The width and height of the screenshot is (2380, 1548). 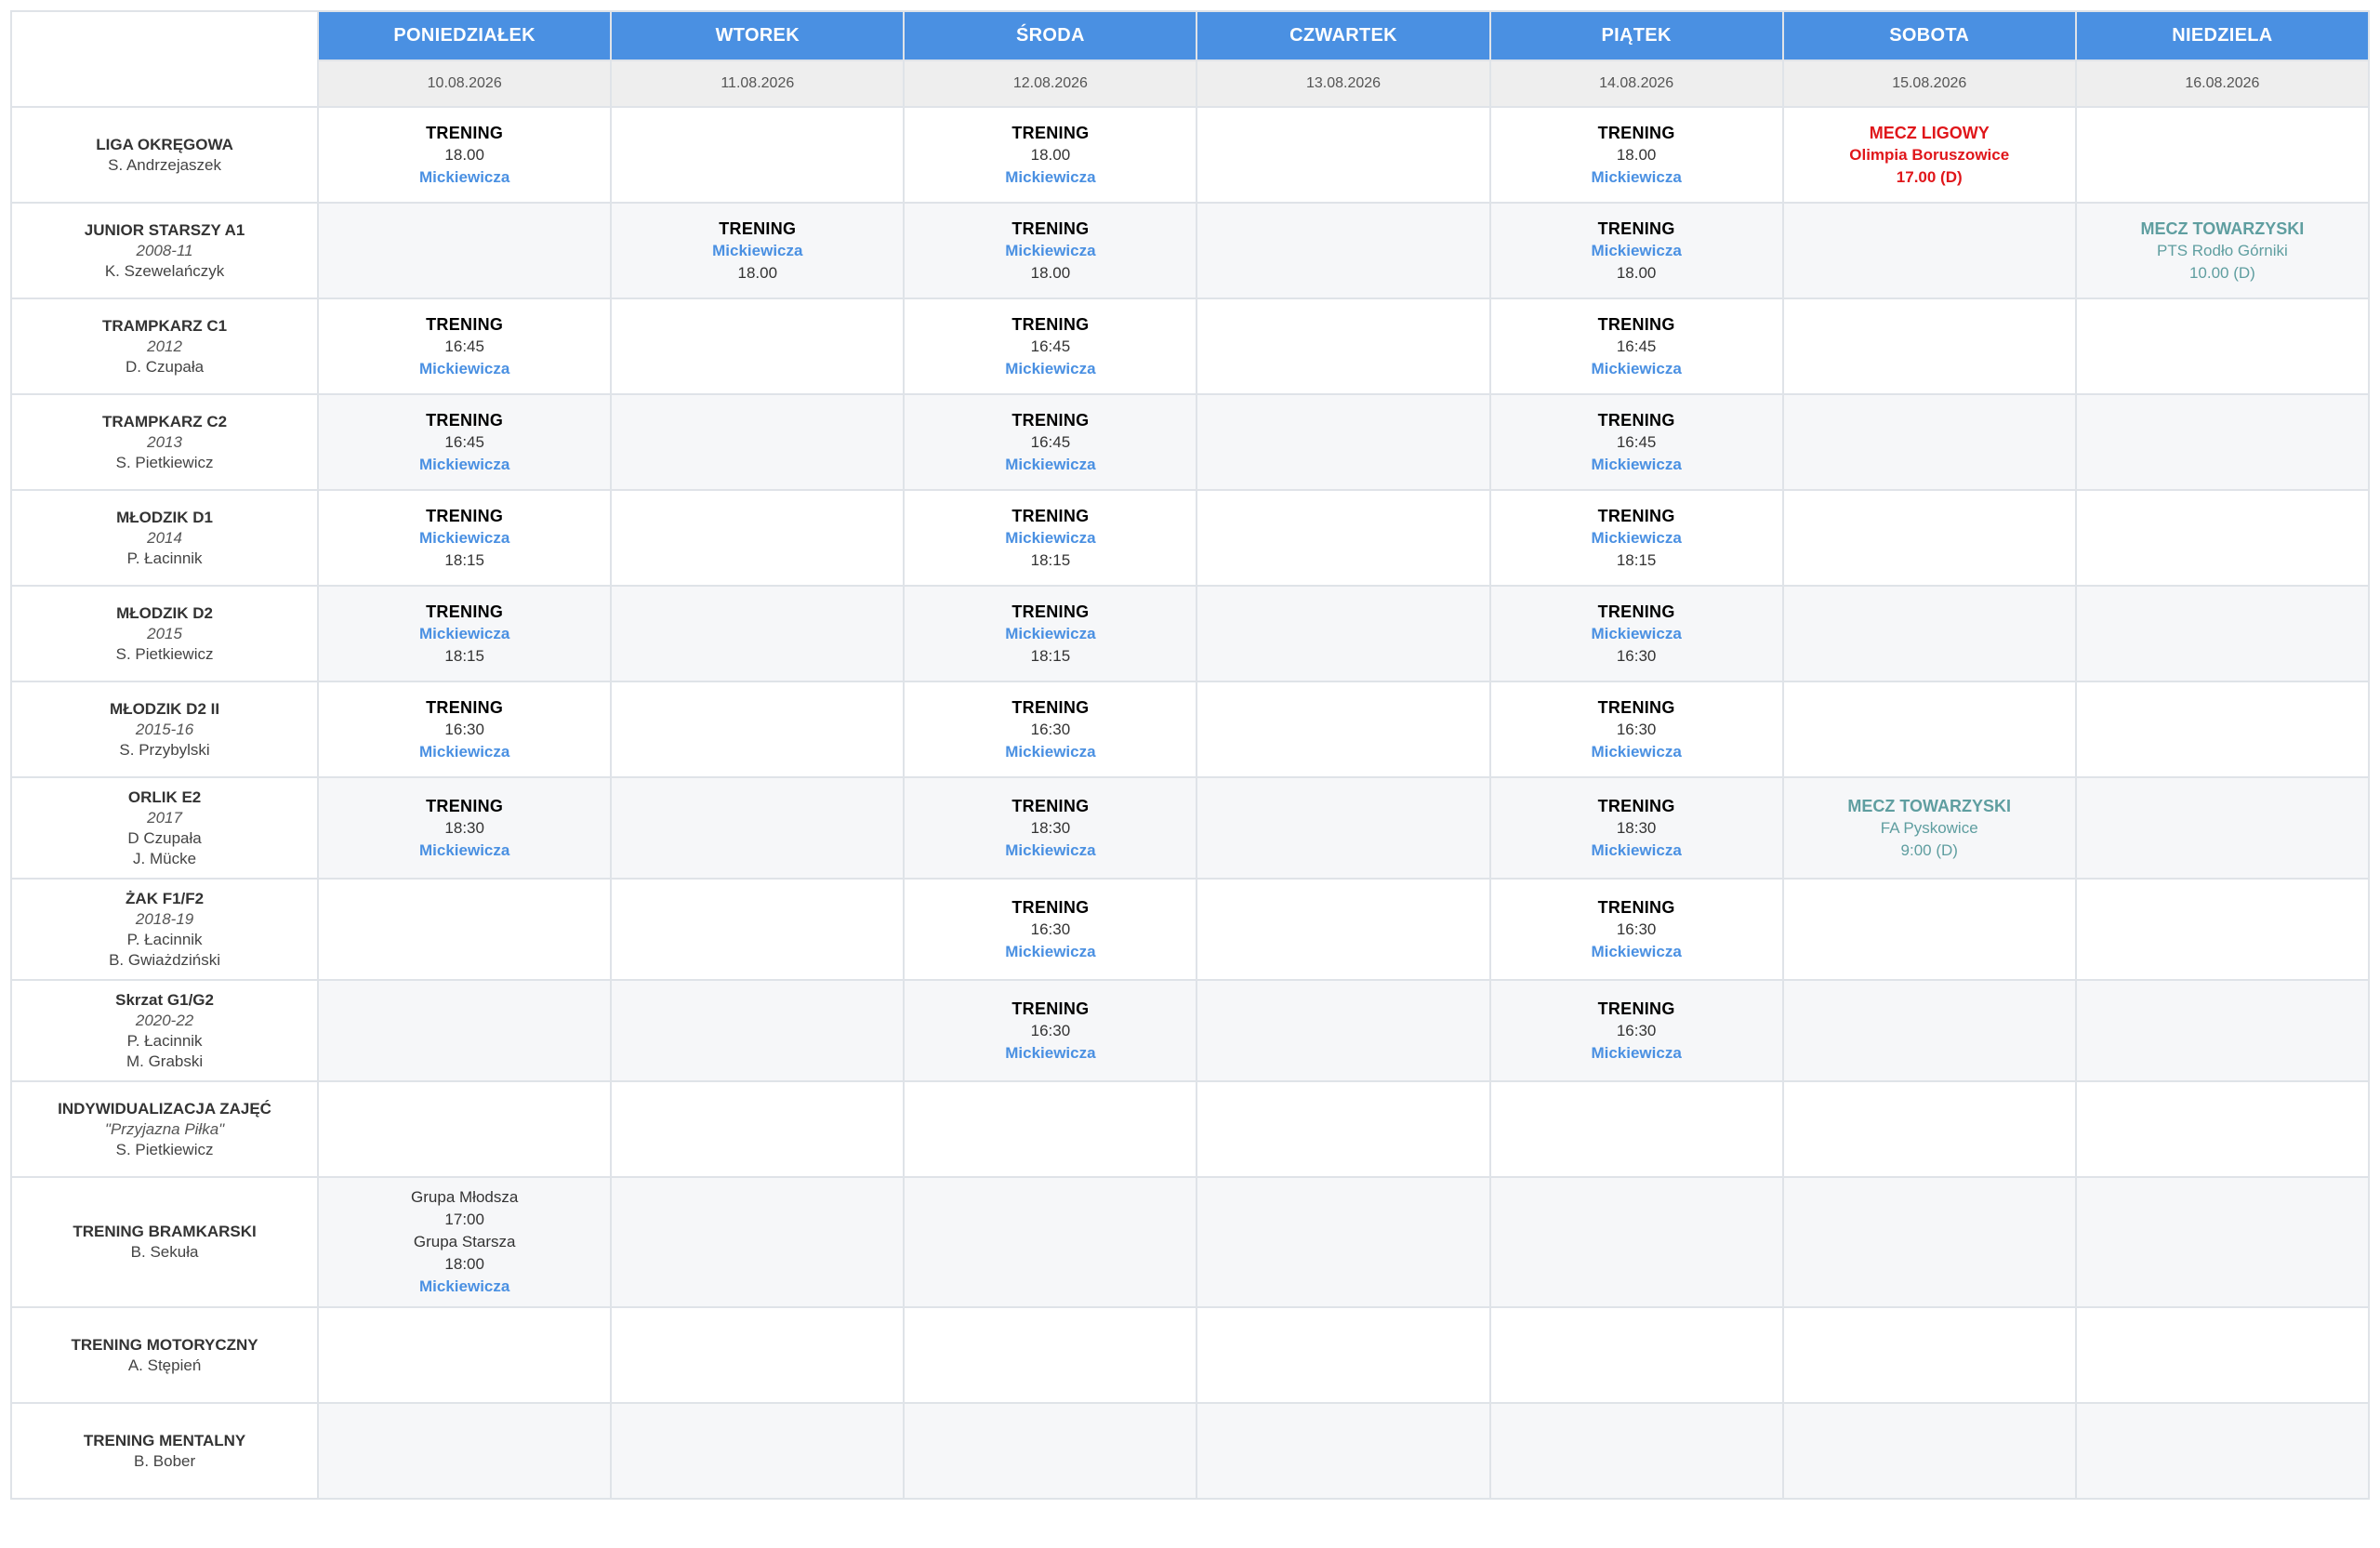 I want to click on team-year: 2015, so click(x=164, y=633).